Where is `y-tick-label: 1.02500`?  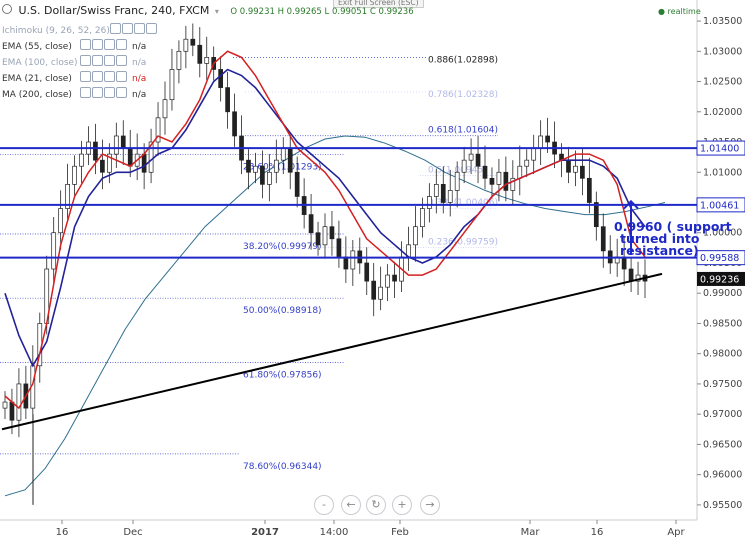
y-tick-label: 1.02500 is located at coordinates (722, 82).